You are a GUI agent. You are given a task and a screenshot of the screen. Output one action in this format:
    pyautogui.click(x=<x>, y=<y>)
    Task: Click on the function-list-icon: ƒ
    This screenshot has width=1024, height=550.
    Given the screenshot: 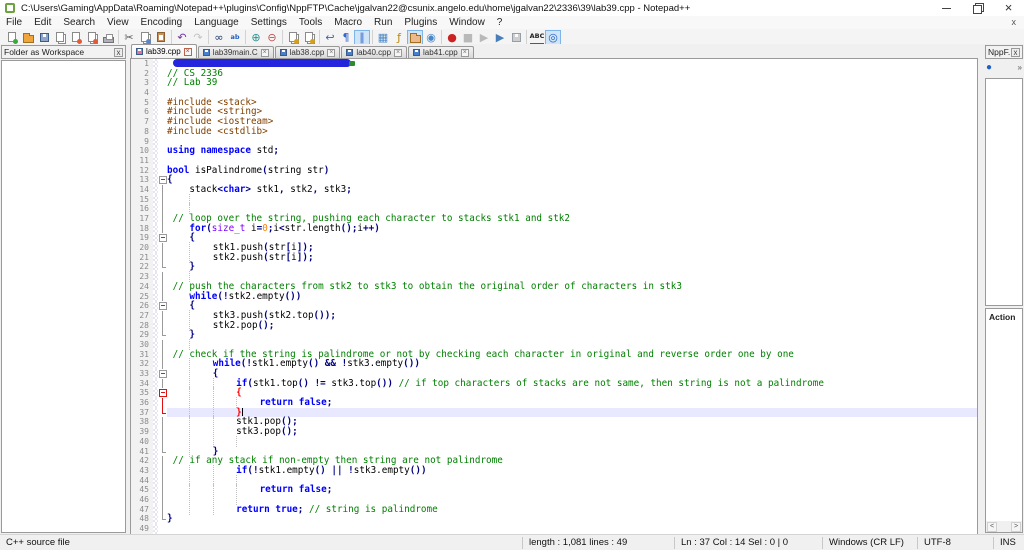 What is the action you would take?
    pyautogui.click(x=399, y=37)
    